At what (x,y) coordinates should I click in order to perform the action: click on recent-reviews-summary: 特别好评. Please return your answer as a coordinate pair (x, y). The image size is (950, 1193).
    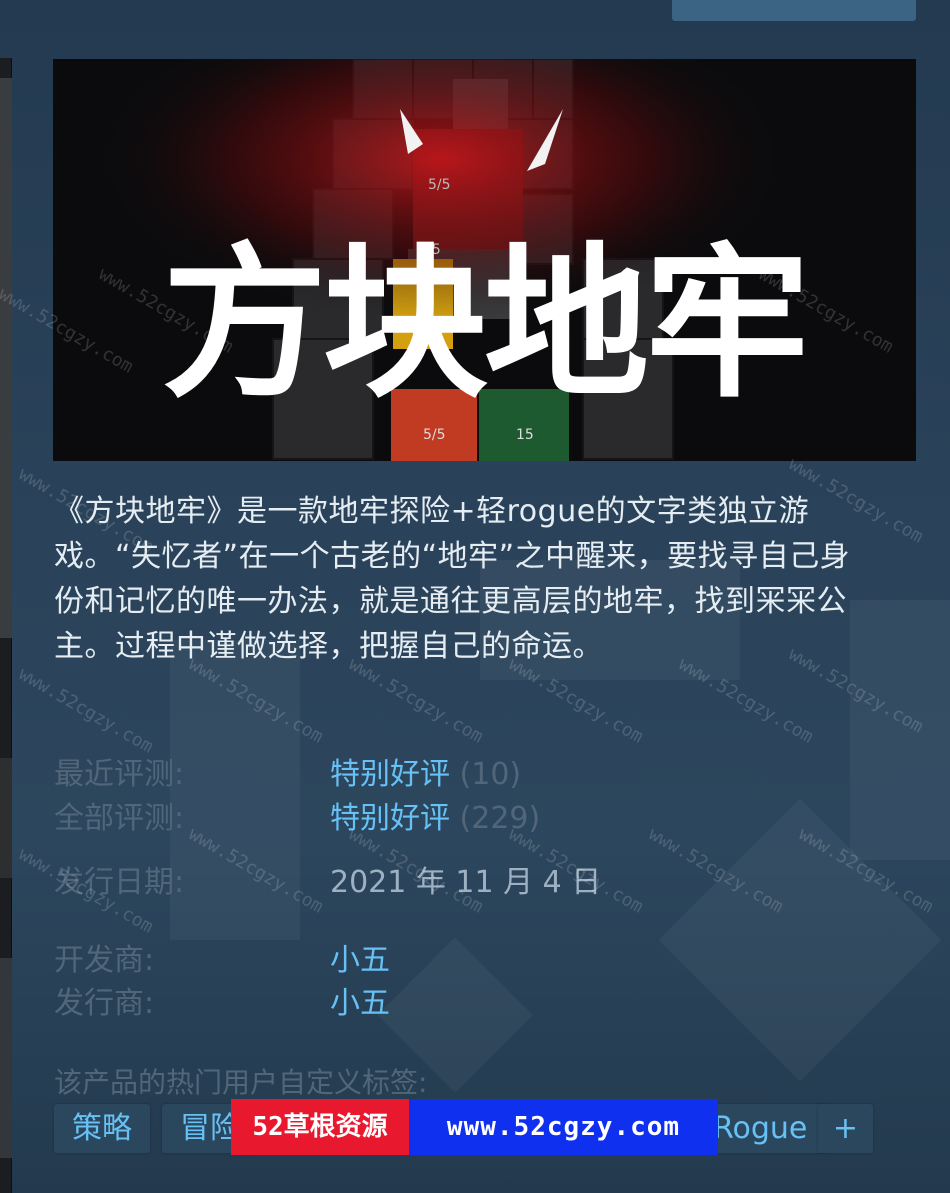
    Looking at the image, I should click on (390, 774).